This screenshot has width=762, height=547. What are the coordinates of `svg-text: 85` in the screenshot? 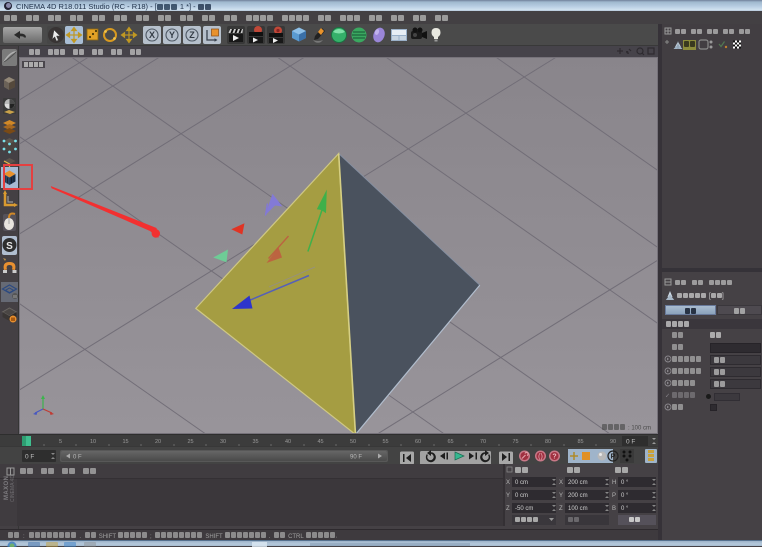 It's located at (580, 442).